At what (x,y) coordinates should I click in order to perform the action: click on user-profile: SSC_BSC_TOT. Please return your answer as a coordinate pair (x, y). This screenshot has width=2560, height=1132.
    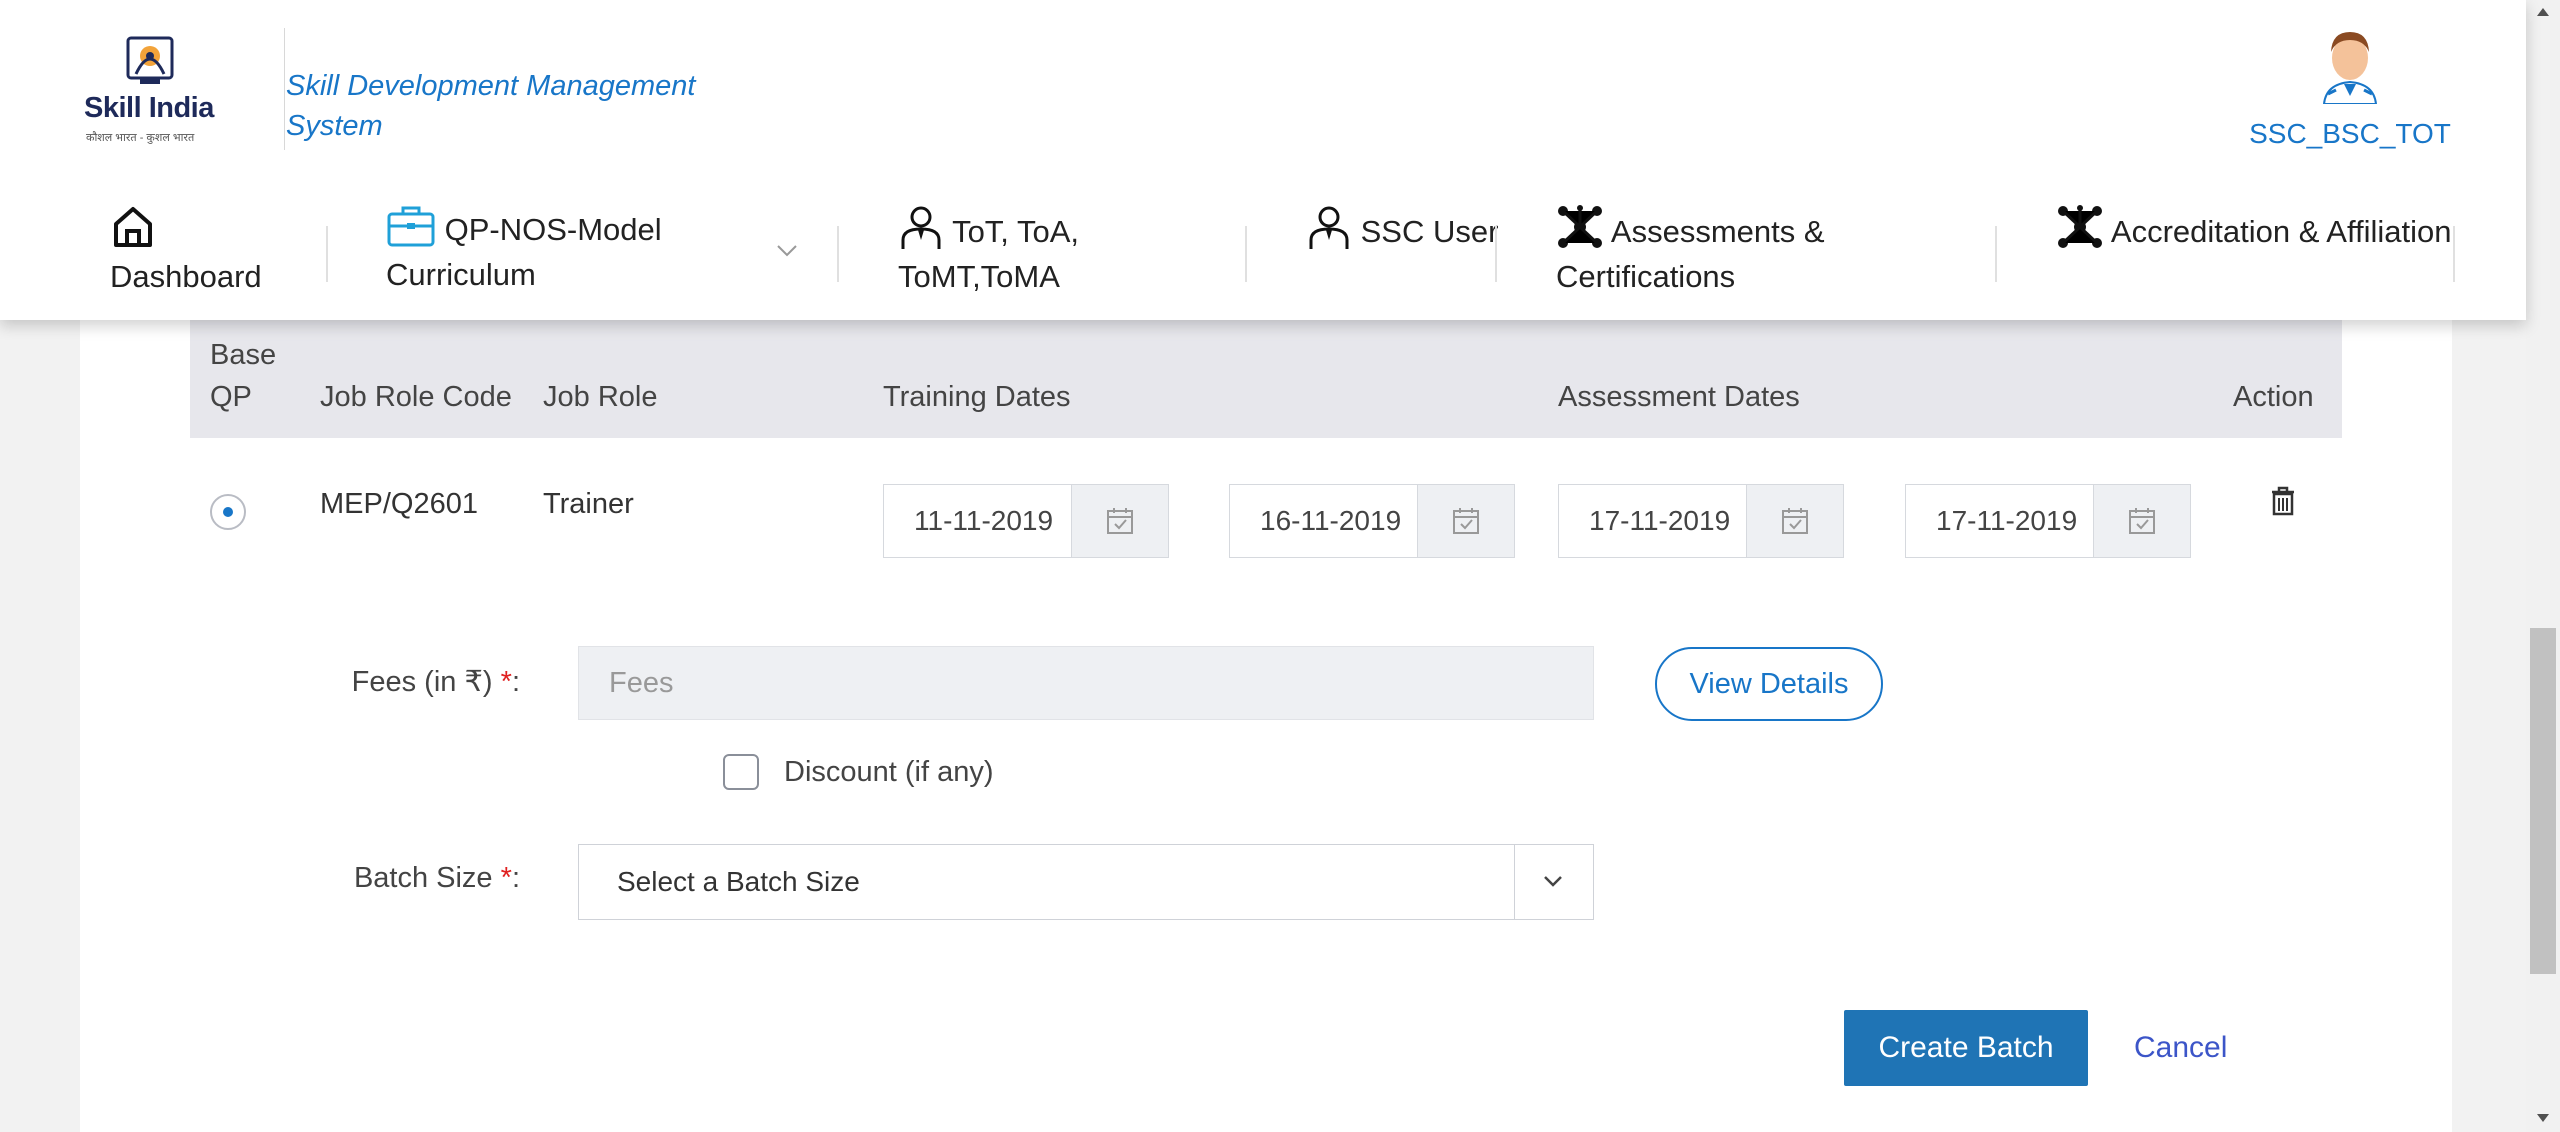
    Looking at the image, I should click on (2350, 88).